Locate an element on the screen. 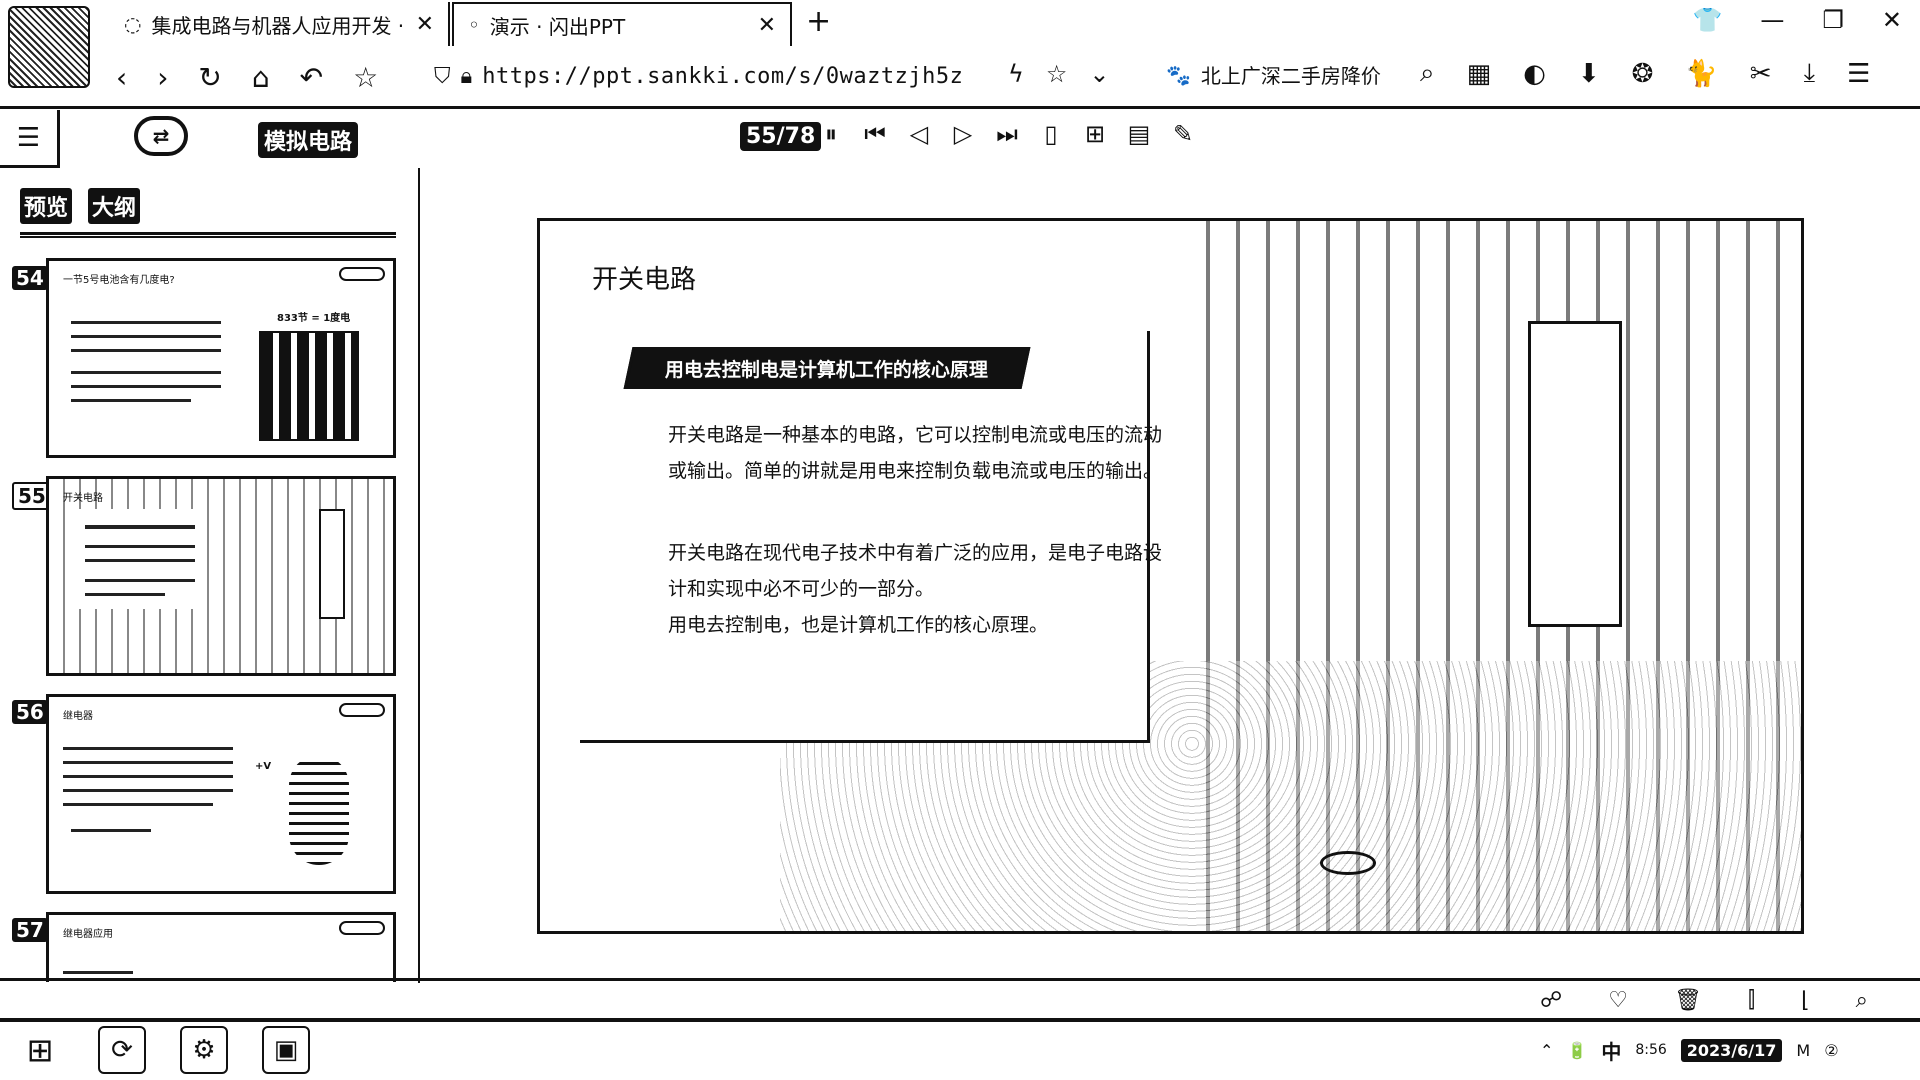 The height and width of the screenshot is (1080, 1920). crop-icon: ⌊ is located at coordinates (1805, 1000).